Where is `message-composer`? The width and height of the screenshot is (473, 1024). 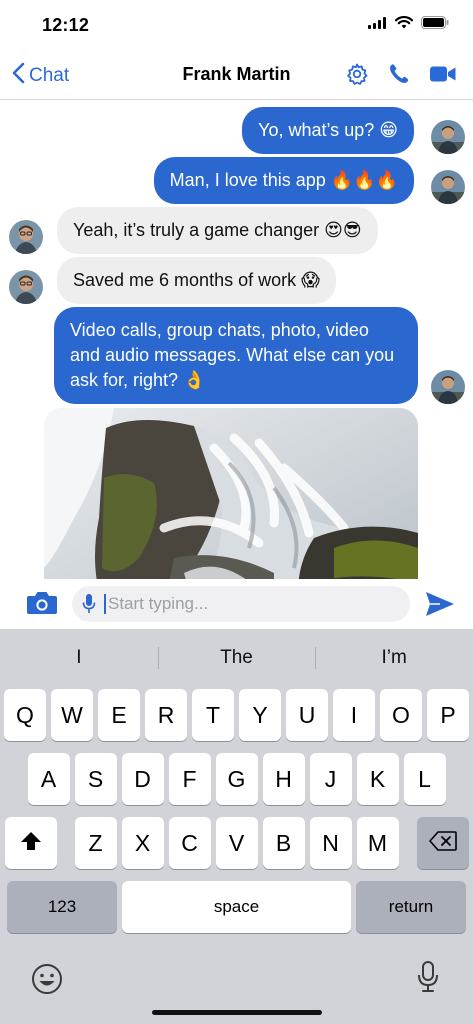
message-composer is located at coordinates (236, 604).